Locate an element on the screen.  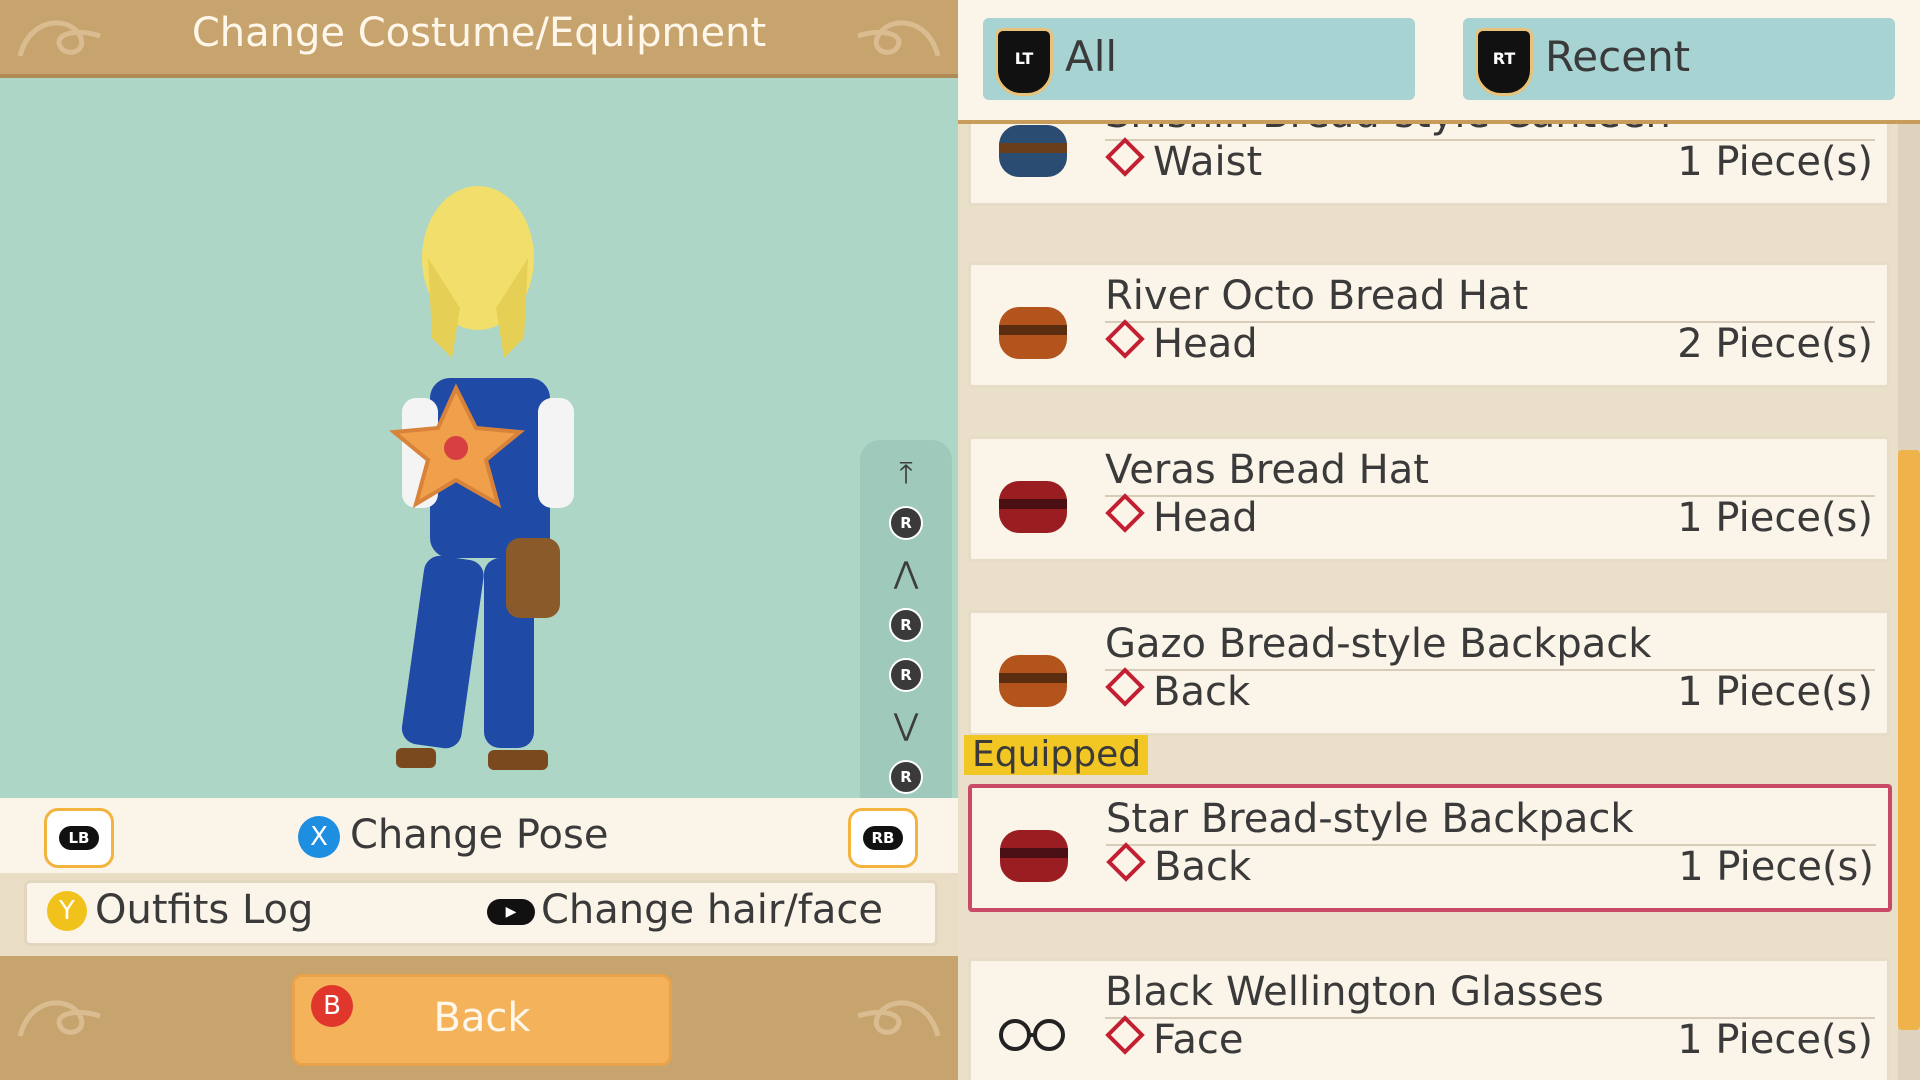
right-stick-left-icon: R is located at coordinates (906, 628).